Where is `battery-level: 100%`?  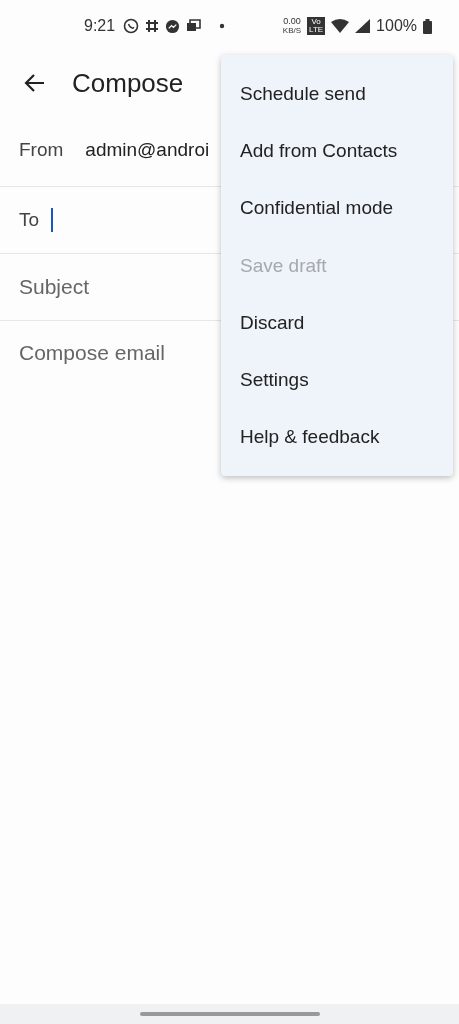
battery-level: 100% is located at coordinates (396, 26).